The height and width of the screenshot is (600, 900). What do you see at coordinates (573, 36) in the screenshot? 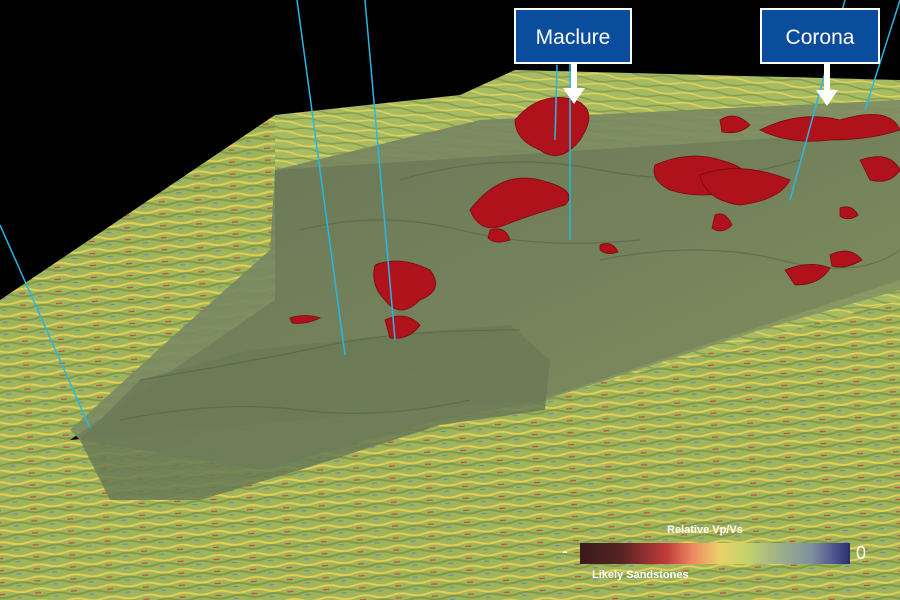
I see `maclure-field-label: Maclure` at bounding box center [573, 36].